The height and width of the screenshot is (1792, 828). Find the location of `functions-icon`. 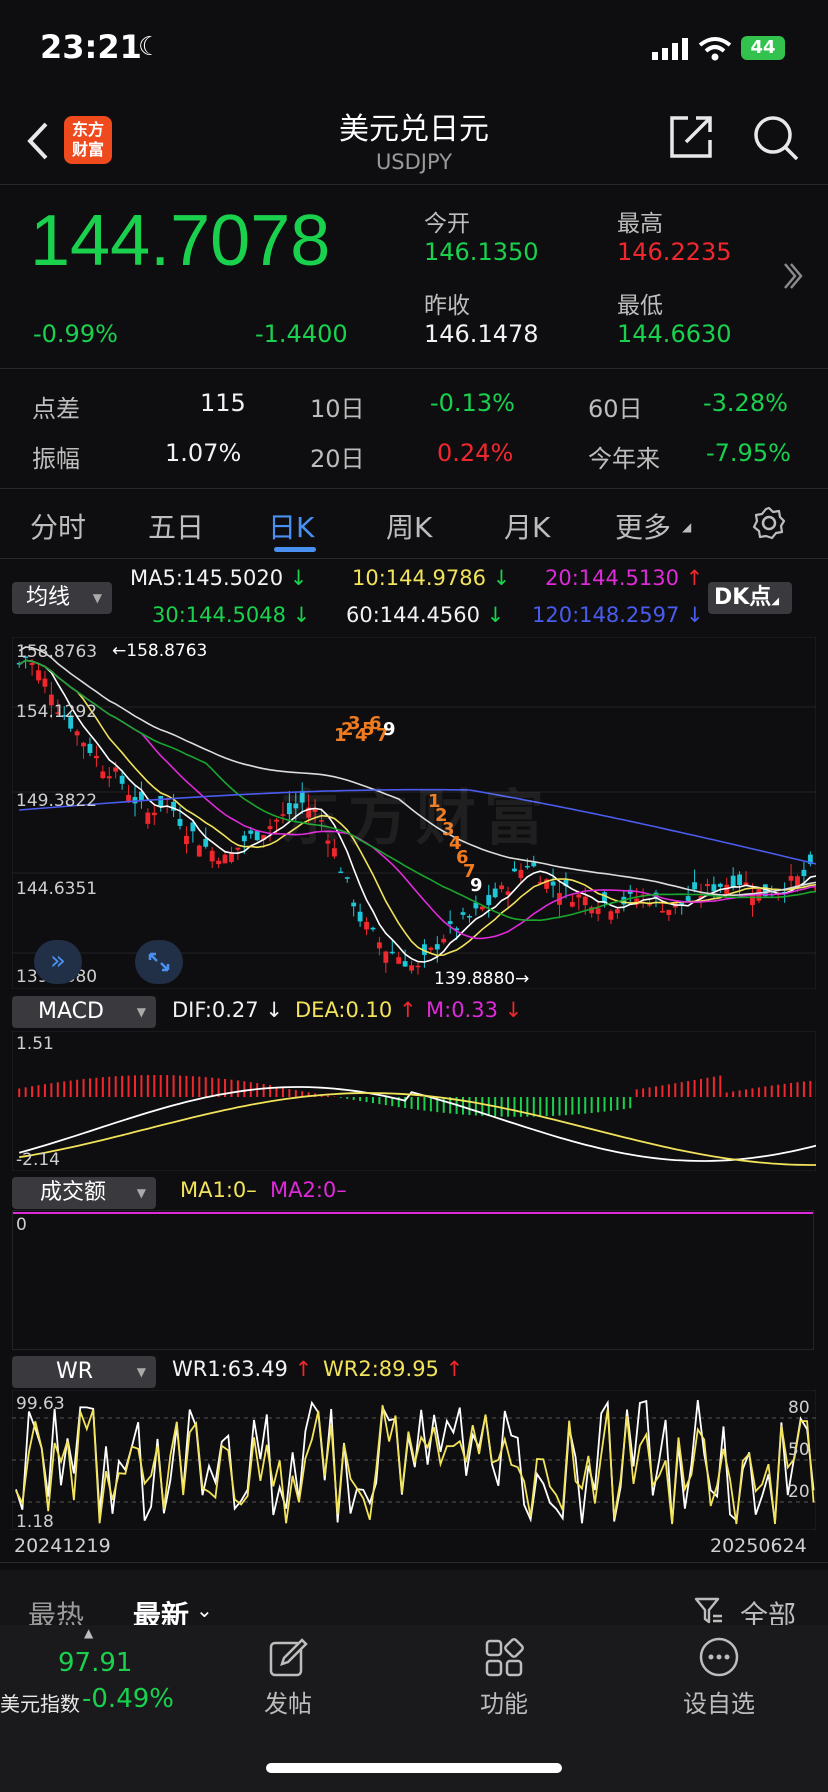

functions-icon is located at coordinates (504, 1658).